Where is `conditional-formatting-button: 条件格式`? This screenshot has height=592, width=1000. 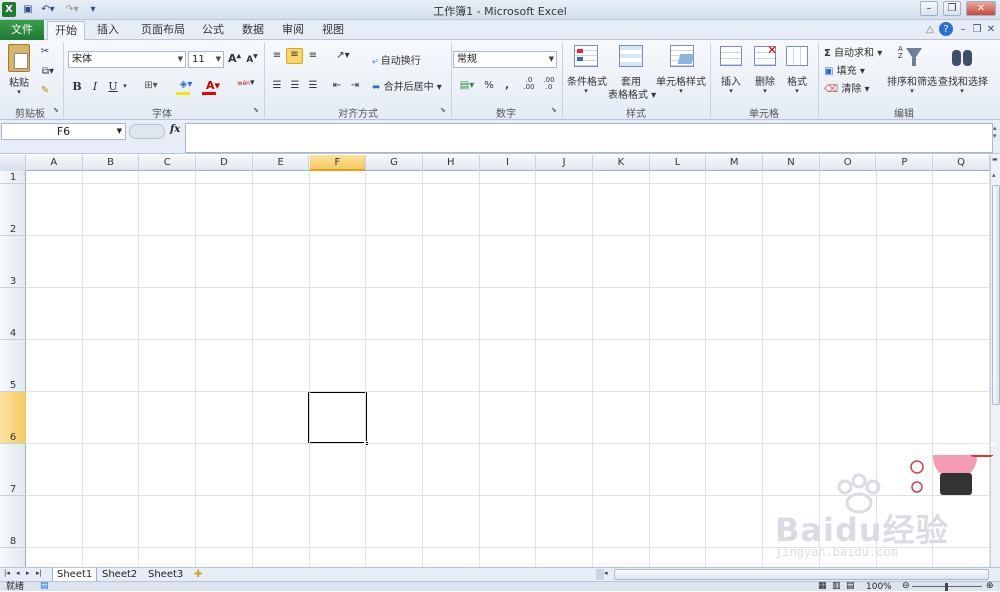
conditional-formatting-button: 条件格式 is located at coordinates (587, 80).